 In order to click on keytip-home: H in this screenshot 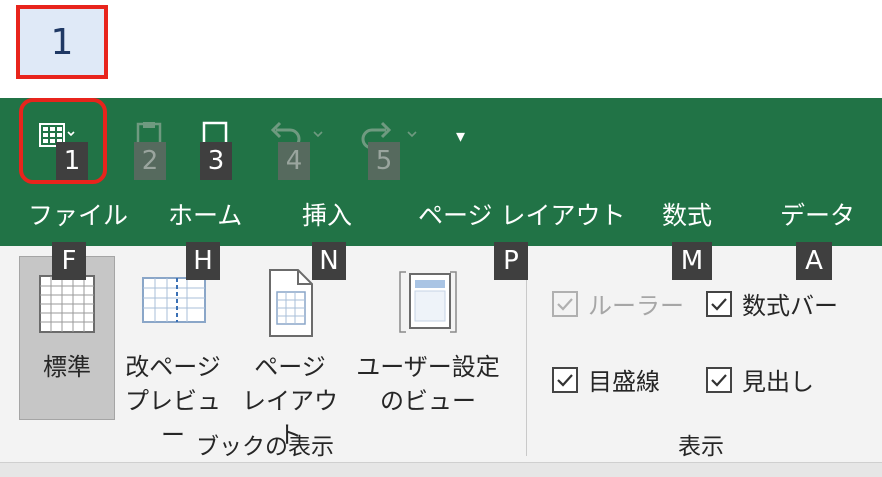, I will do `click(203, 261)`.